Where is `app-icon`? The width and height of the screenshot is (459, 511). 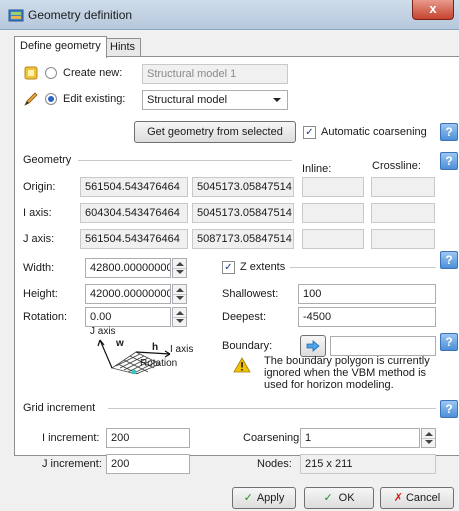
app-icon is located at coordinates (16, 15).